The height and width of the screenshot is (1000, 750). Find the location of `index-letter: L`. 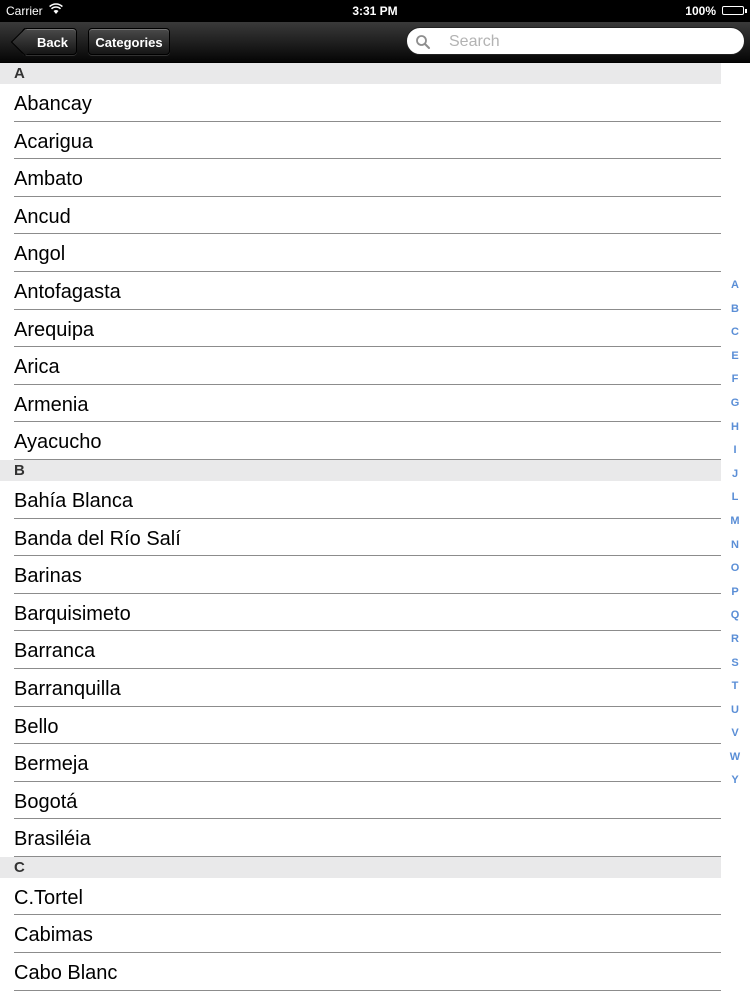

index-letter: L is located at coordinates (735, 502).